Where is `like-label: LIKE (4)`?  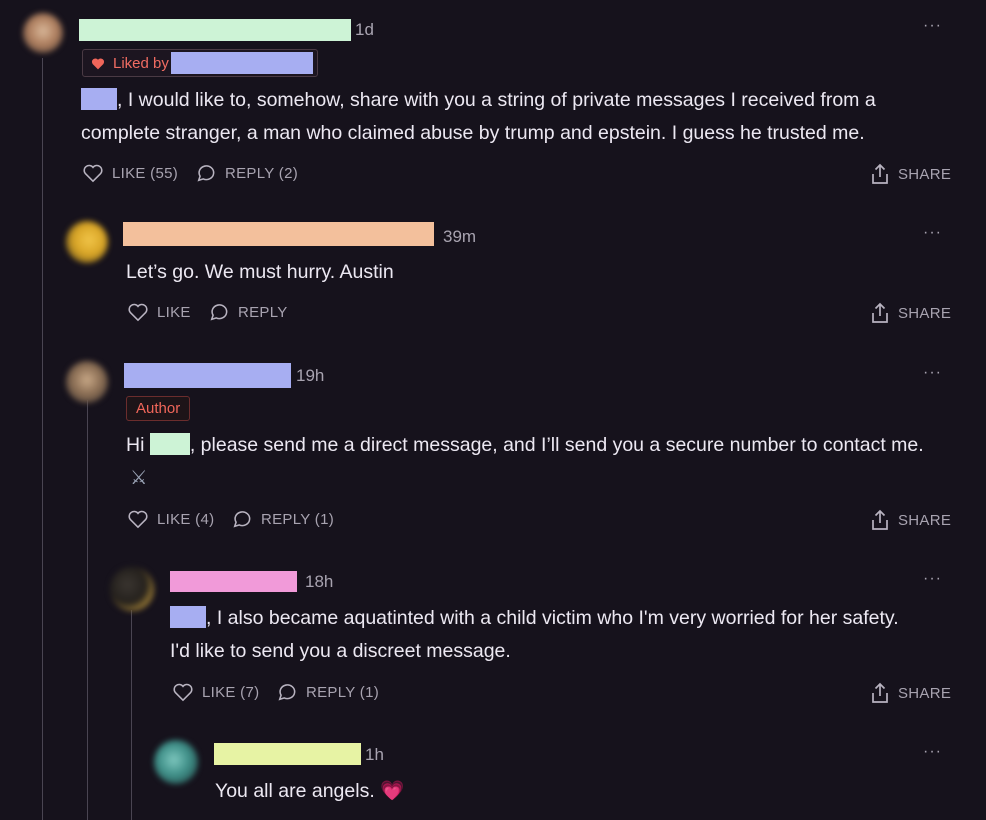 like-label: LIKE (4) is located at coordinates (186, 519).